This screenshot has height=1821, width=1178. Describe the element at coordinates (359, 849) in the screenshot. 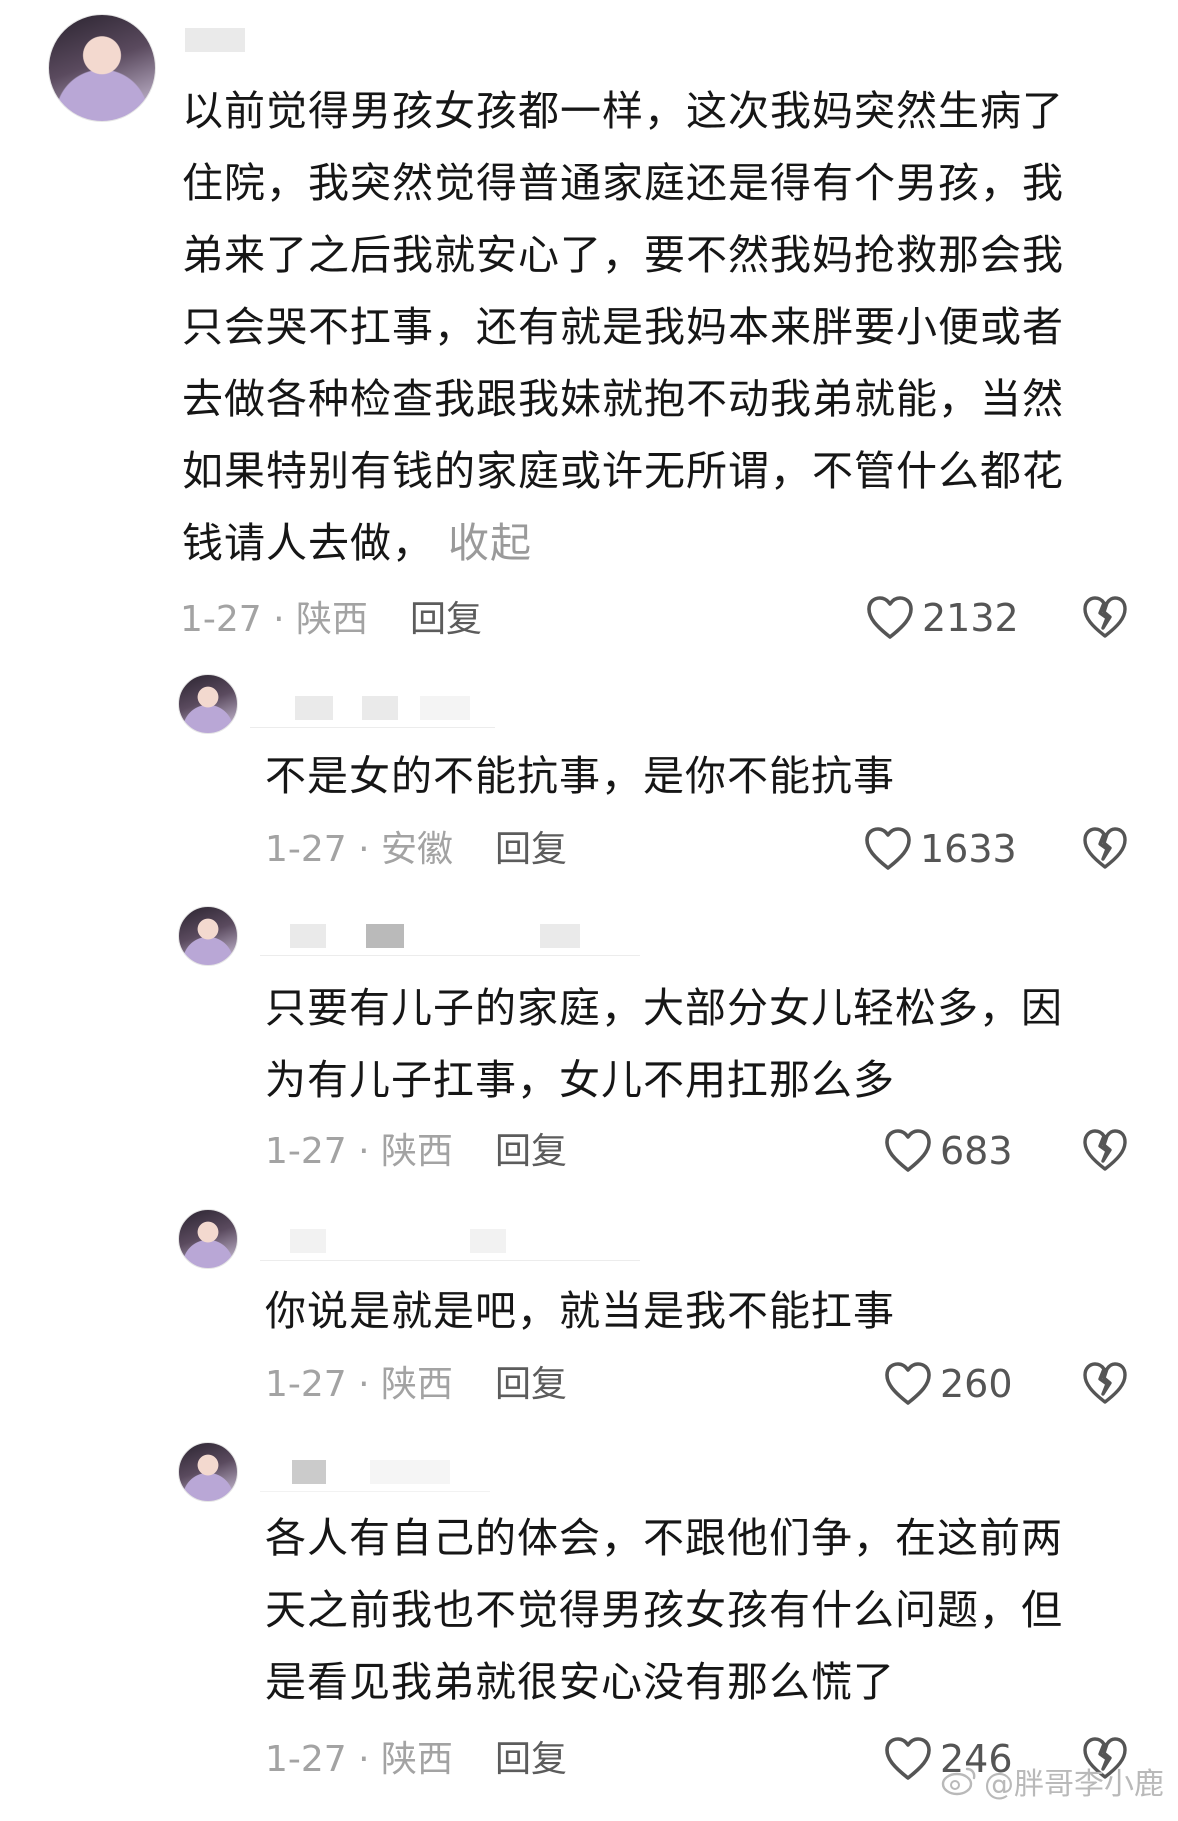

I see `comment-meta: 1-27 · 安徽` at that location.